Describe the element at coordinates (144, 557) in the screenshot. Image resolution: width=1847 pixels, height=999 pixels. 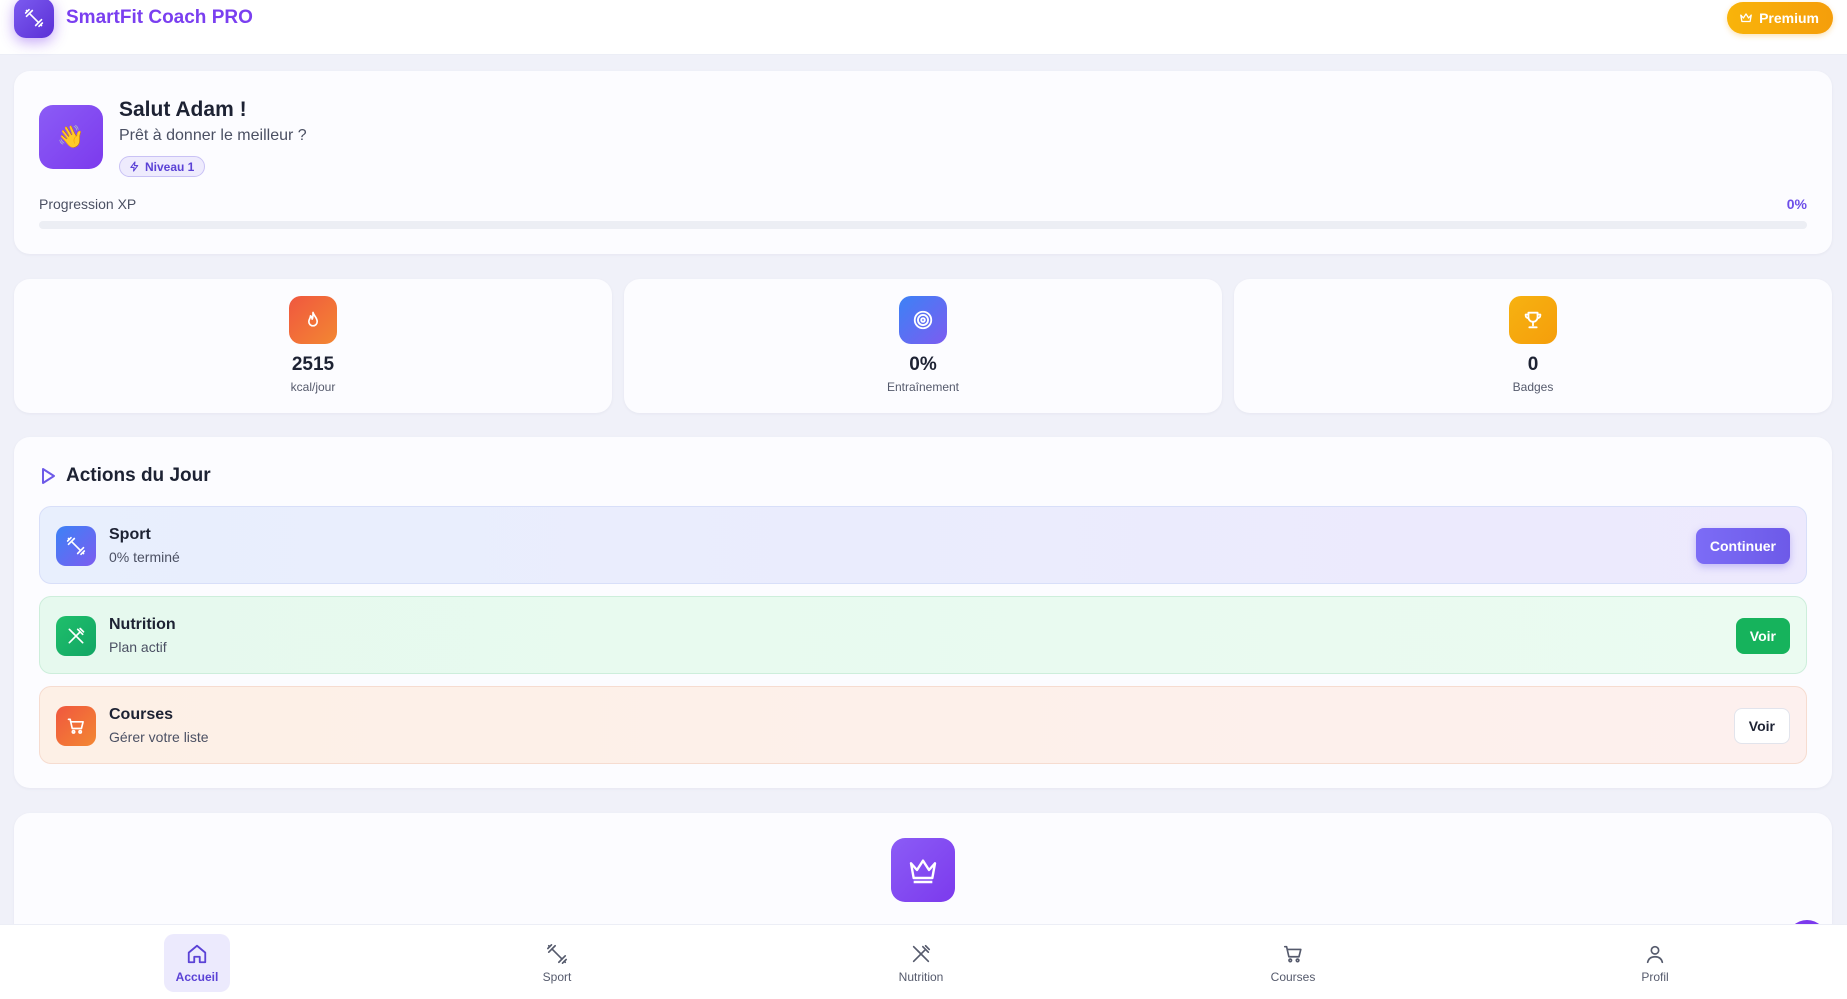
I see `action-subtitle: 0% terminé` at that location.